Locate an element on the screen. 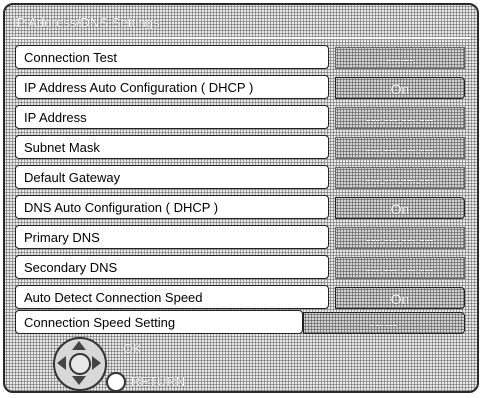 This screenshot has width=485, height=398. dns-auto-config-value: On is located at coordinates (400, 208).